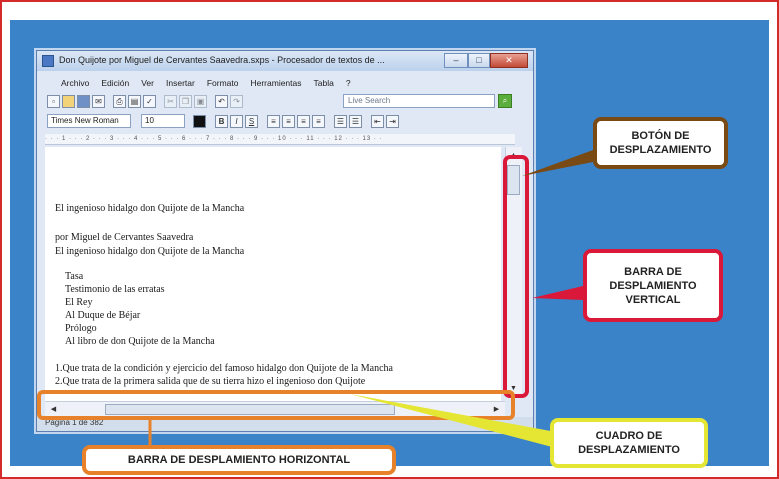 Image resolution: width=779 pixels, height=479 pixels. Describe the element at coordinates (629, 443) in the screenshot. I see `callout-cuadro-desplazamiento: CUADRO DE DESPLAZAMIENTO` at that location.